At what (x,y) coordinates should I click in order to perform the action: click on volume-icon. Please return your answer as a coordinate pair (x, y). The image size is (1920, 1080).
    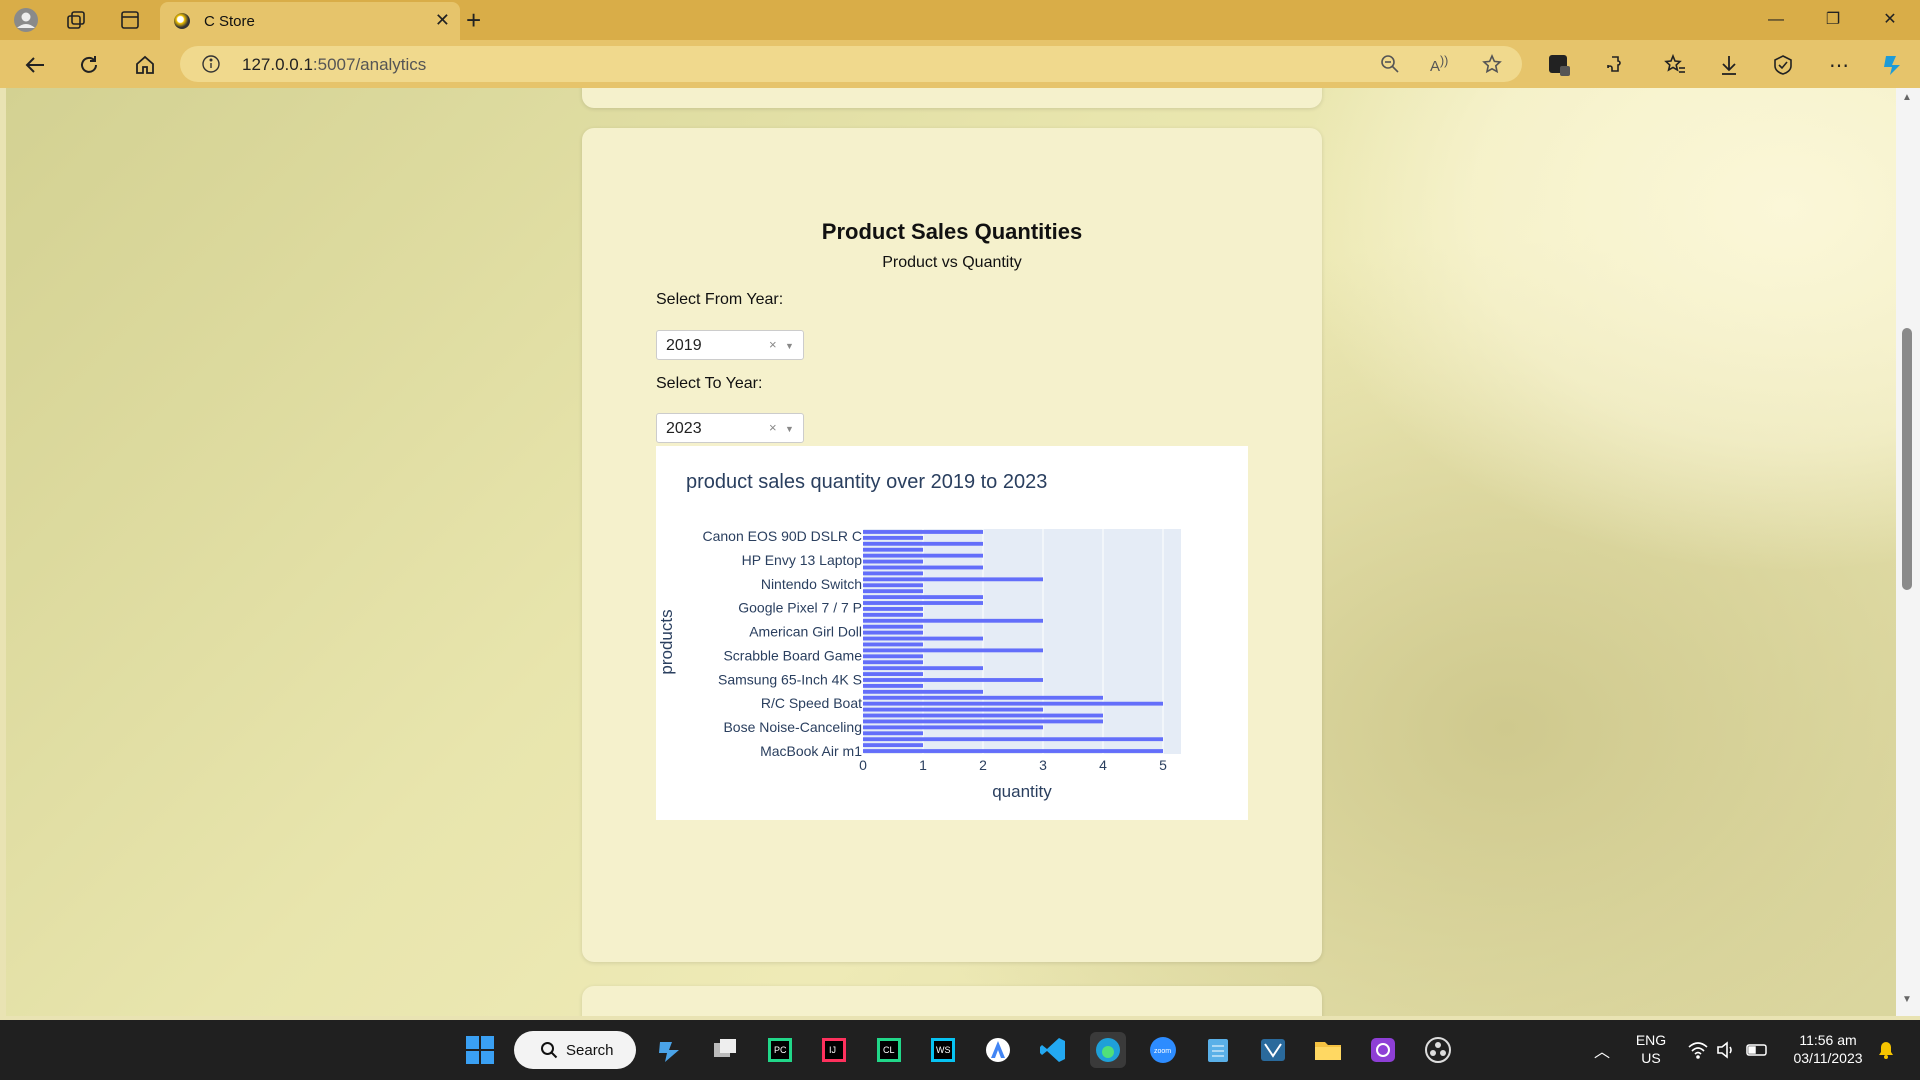
    Looking at the image, I should click on (1726, 1050).